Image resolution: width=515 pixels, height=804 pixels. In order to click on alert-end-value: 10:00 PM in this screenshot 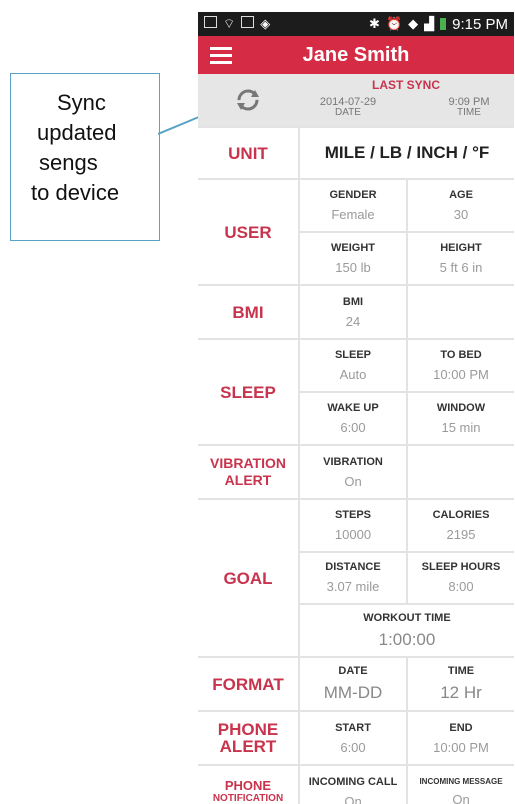, I will do `click(461, 747)`.